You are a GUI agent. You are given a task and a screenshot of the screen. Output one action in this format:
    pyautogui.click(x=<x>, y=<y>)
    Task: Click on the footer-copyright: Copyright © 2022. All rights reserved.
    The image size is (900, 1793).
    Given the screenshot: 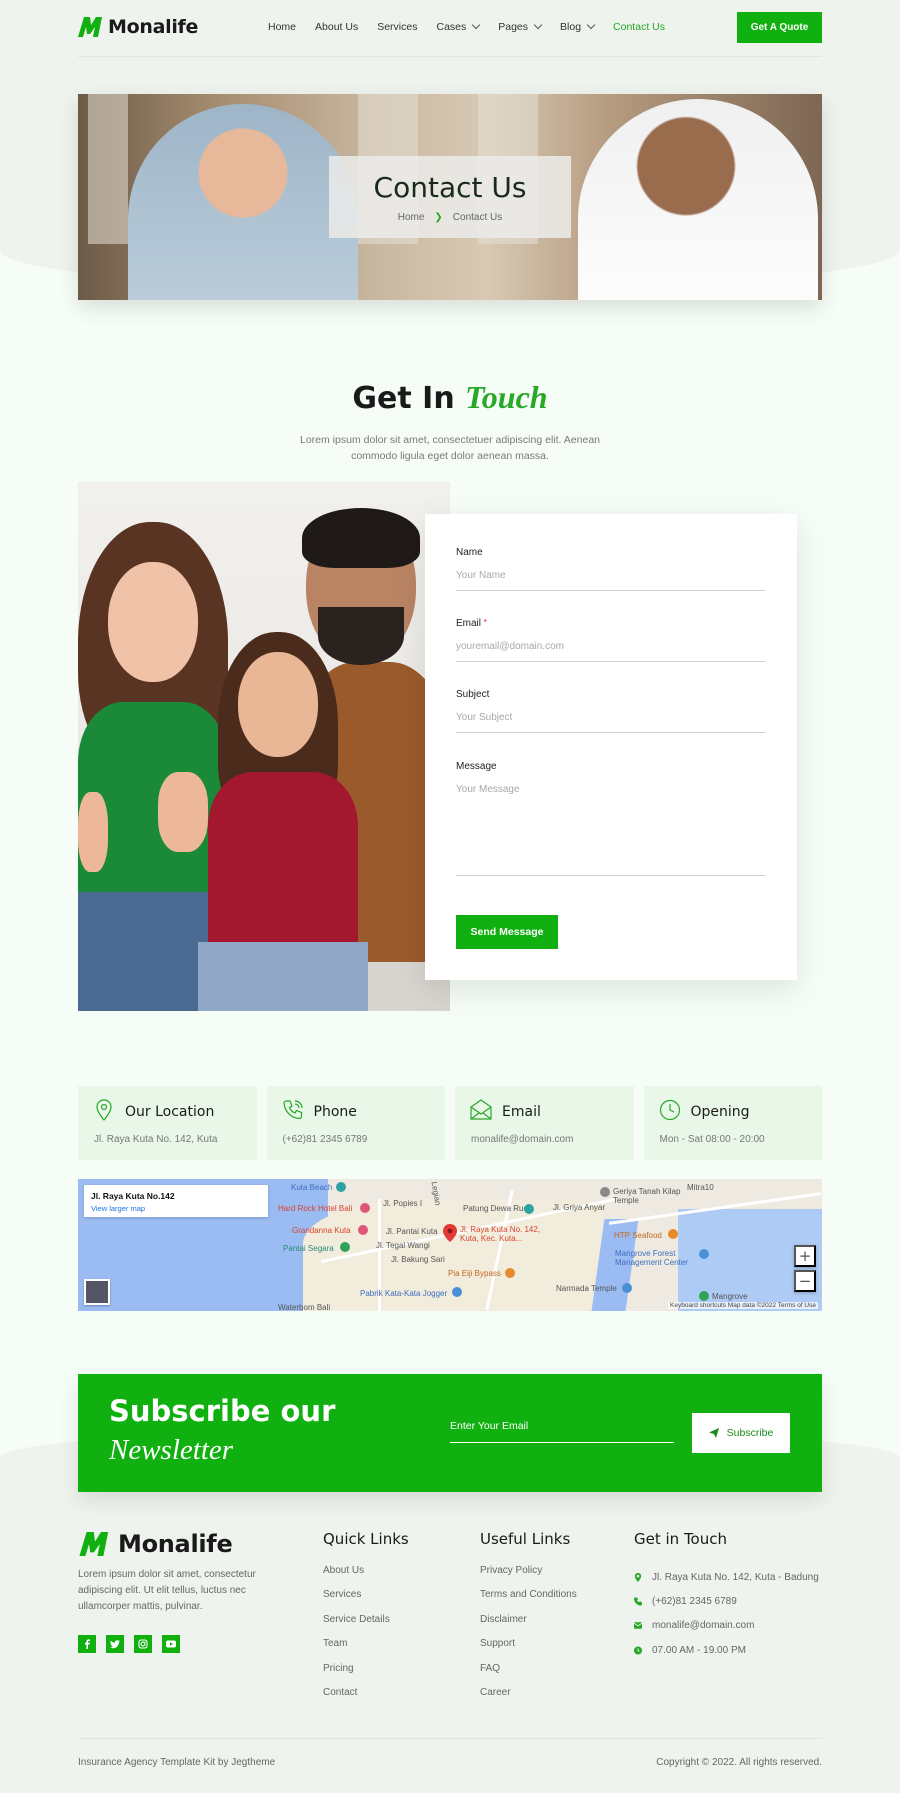 What is the action you would take?
    pyautogui.click(x=739, y=1762)
    